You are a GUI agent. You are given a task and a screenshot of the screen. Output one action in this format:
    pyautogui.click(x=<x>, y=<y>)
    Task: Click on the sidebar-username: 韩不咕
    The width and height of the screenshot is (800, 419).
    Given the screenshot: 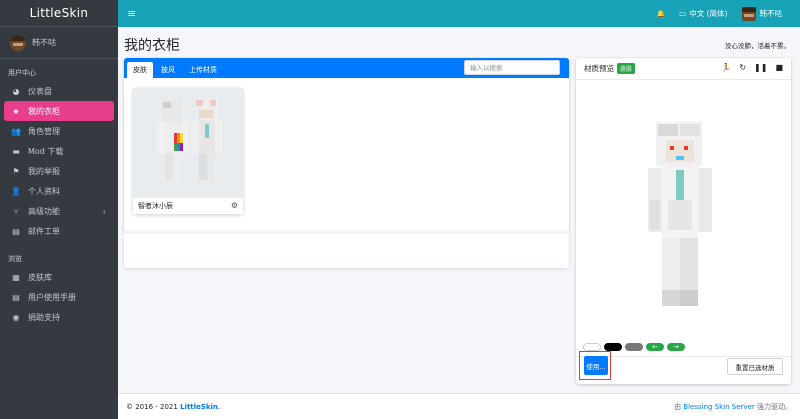 What is the action you would take?
    pyautogui.click(x=44, y=42)
    